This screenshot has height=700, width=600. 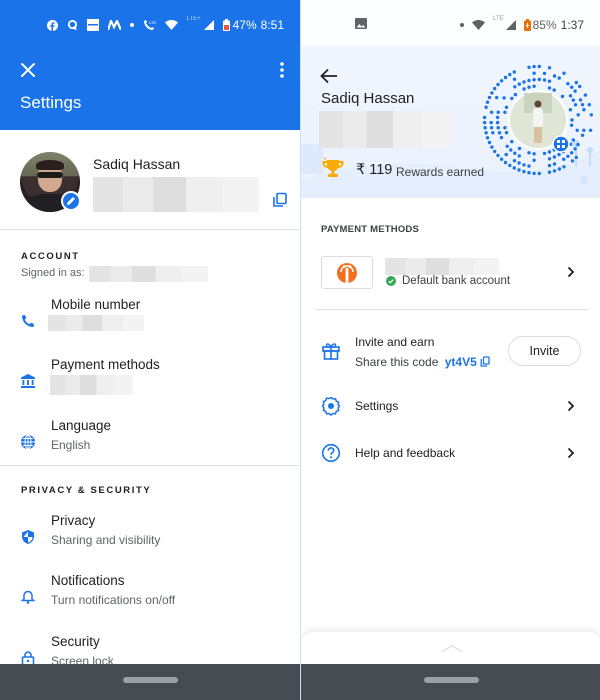 I want to click on settings-label: Settings, so click(x=377, y=406).